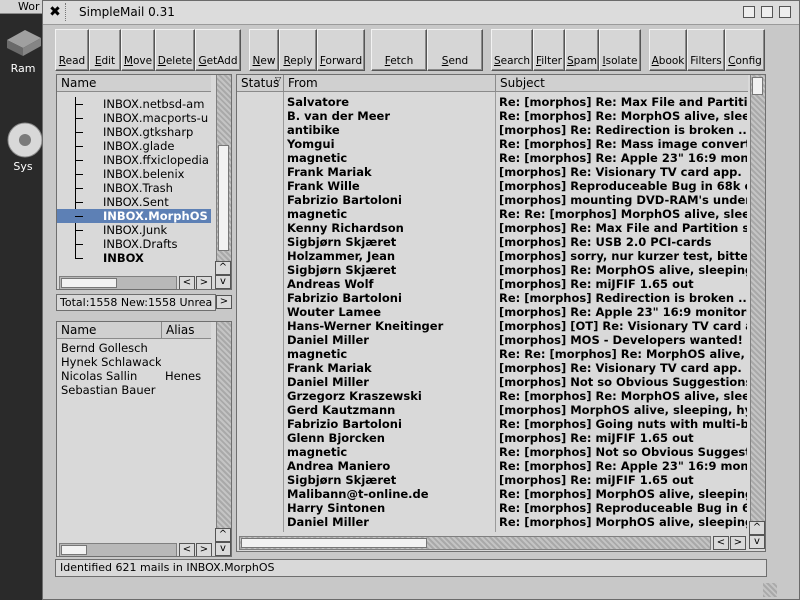 This screenshot has width=800, height=600. I want to click on folder-scroll-left-button: <, so click(187, 282).